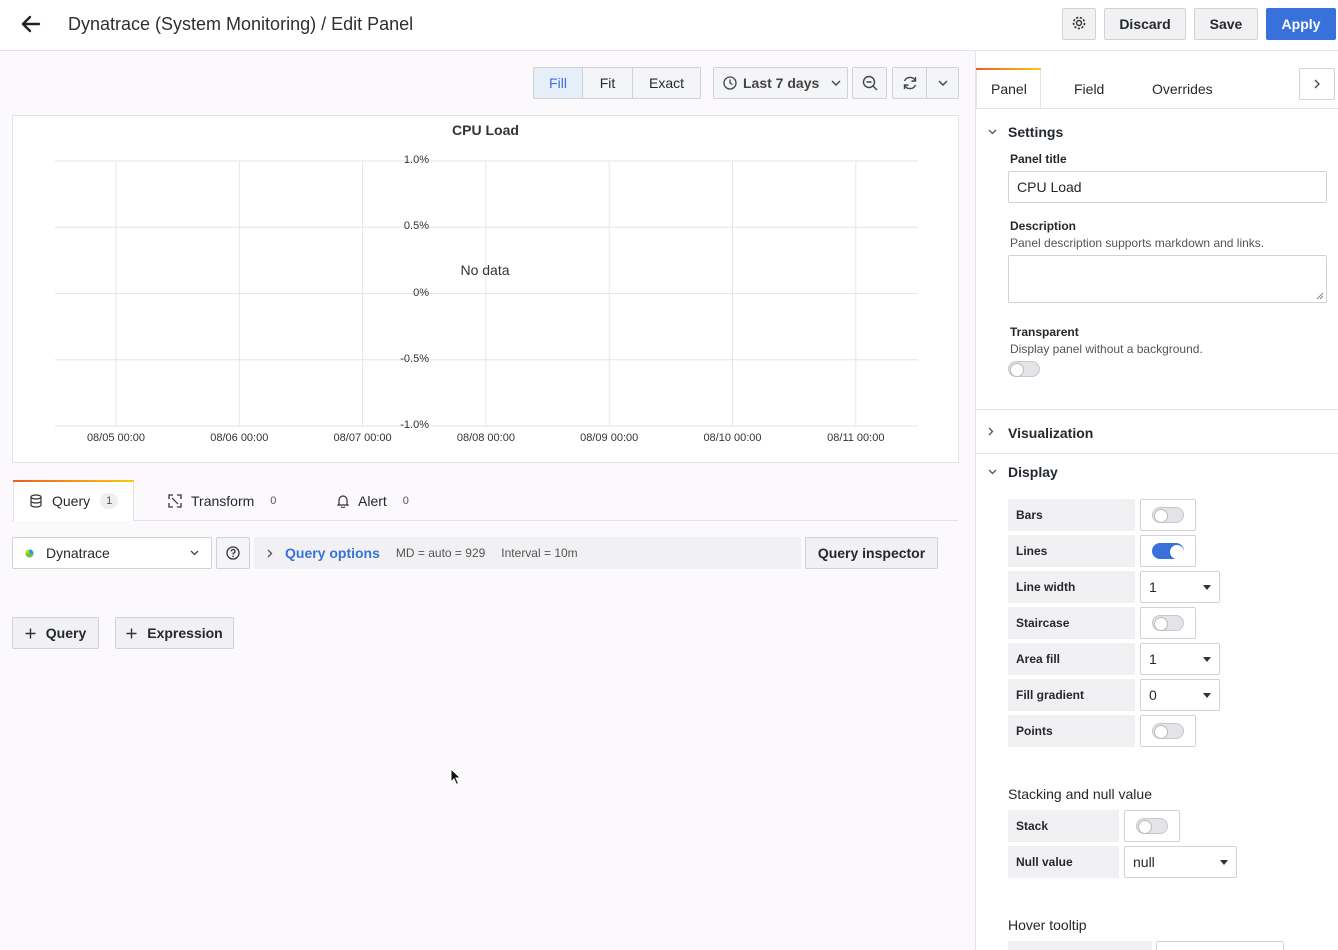 This screenshot has width=1338, height=950. Describe the element at coordinates (1153, 659) in the screenshot. I see `area-fill-value: 1` at that location.